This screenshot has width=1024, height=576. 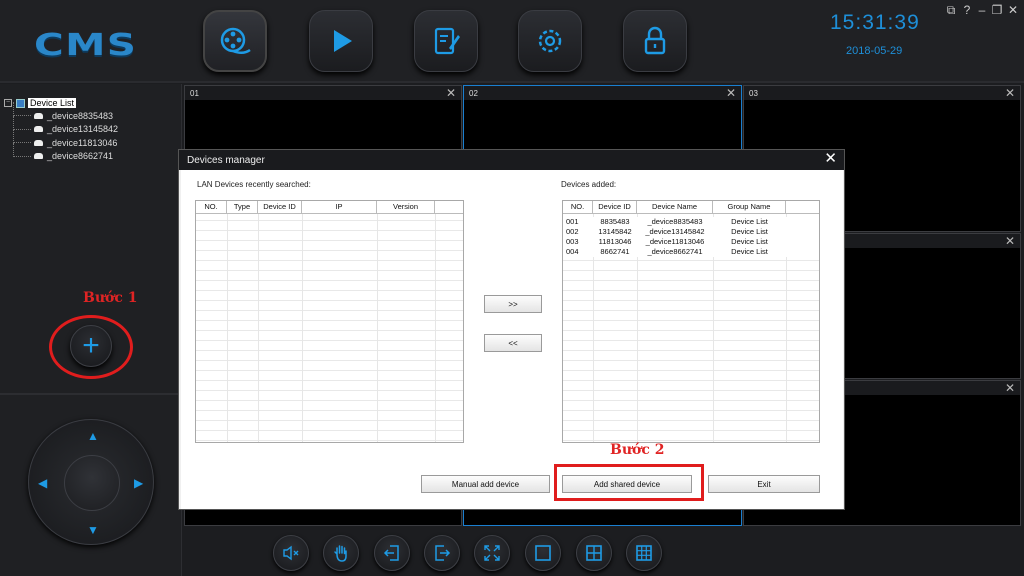 I want to click on log-button, so click(x=446, y=41).